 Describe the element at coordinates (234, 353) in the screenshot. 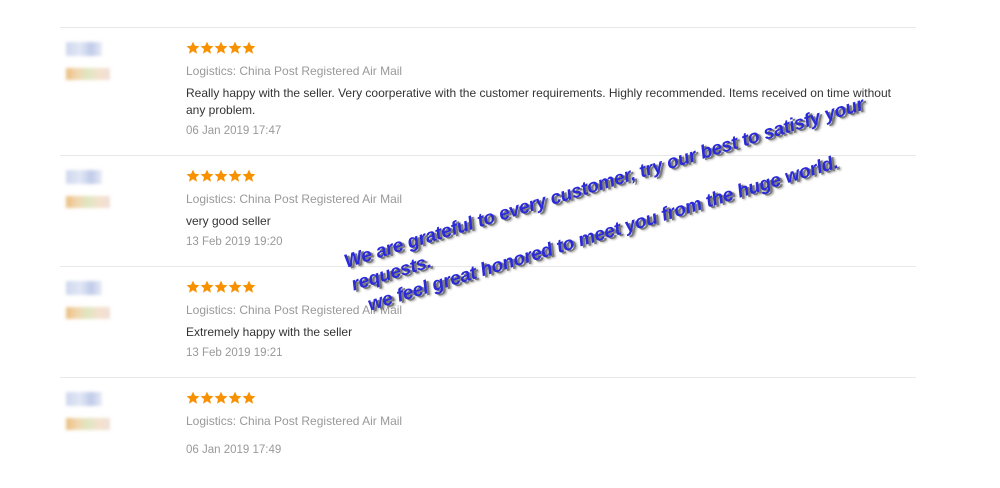

I see `review-date: 13 Feb 2019 19:21` at that location.